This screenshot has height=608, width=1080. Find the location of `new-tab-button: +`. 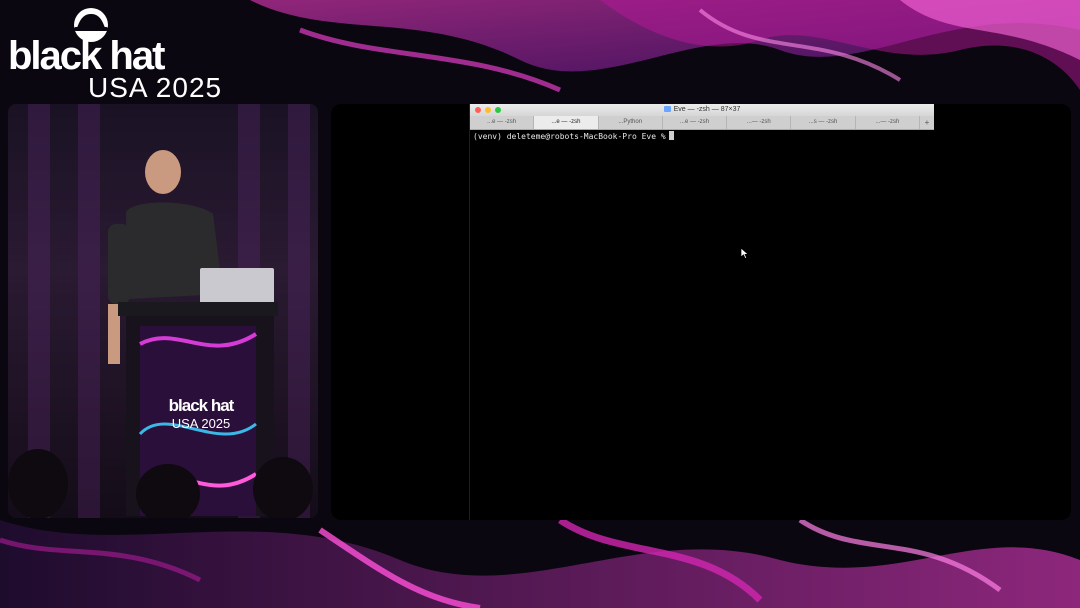

new-tab-button: + is located at coordinates (927, 122).